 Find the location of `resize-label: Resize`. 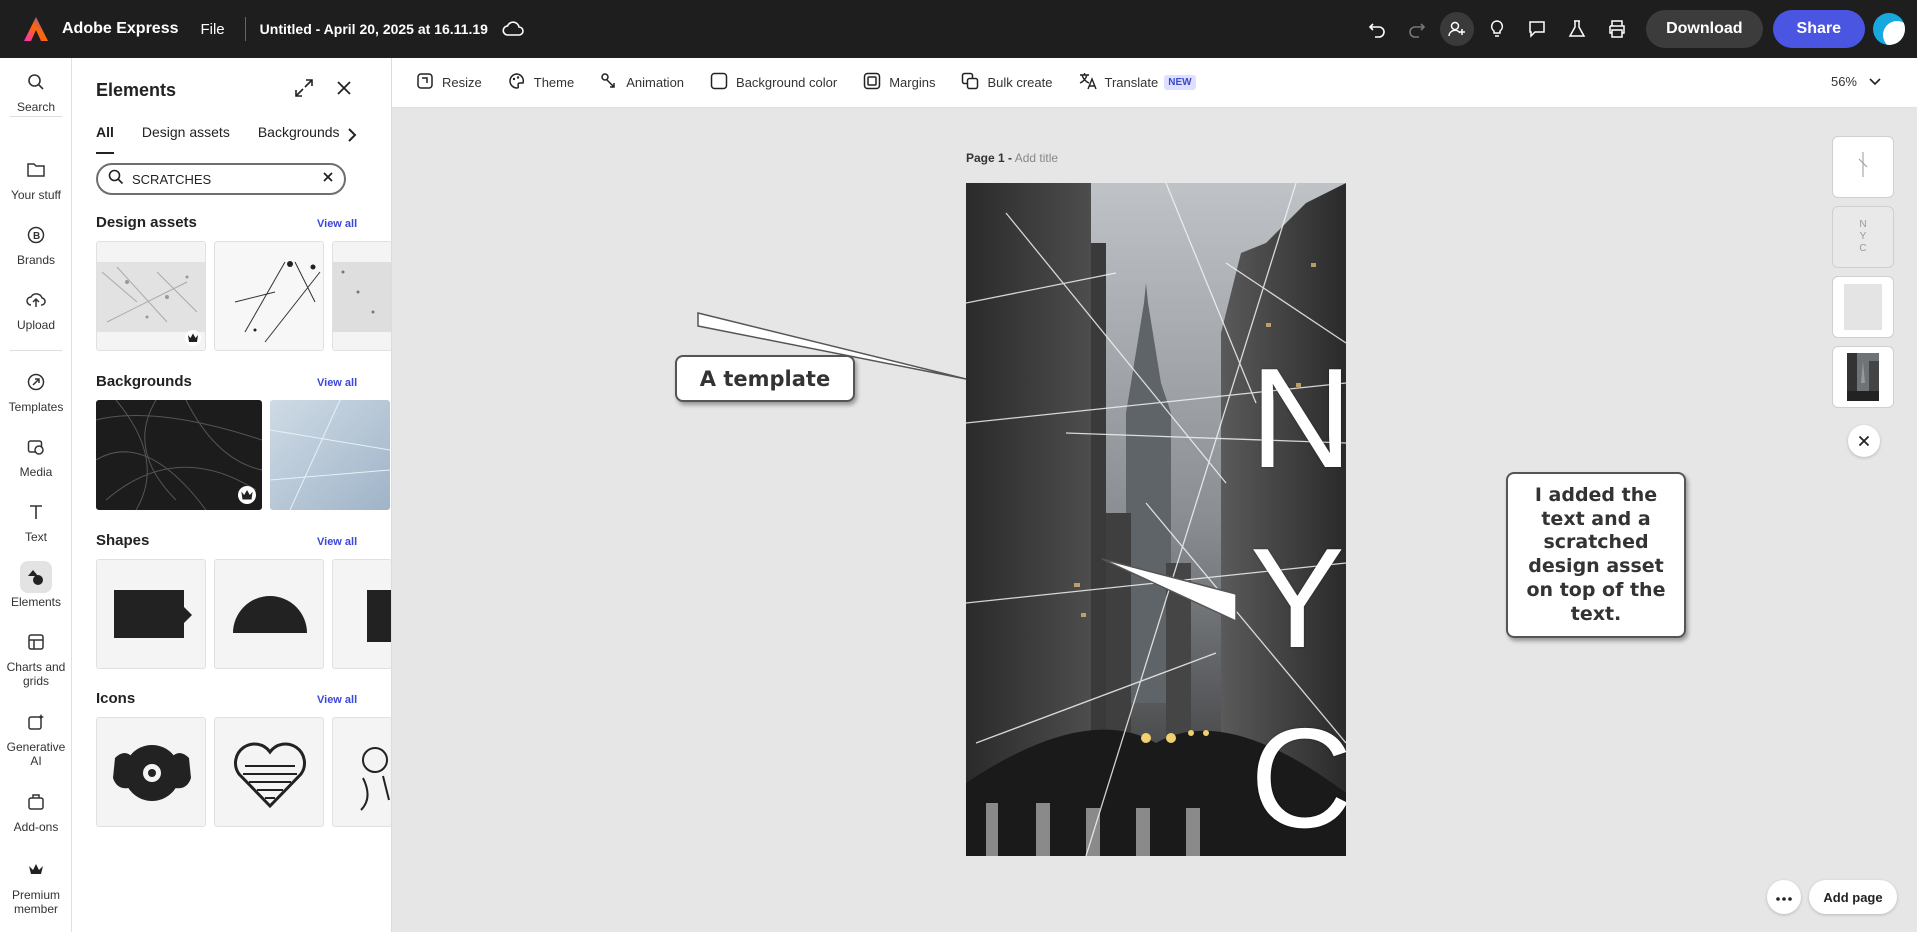

resize-label: Resize is located at coordinates (462, 82).